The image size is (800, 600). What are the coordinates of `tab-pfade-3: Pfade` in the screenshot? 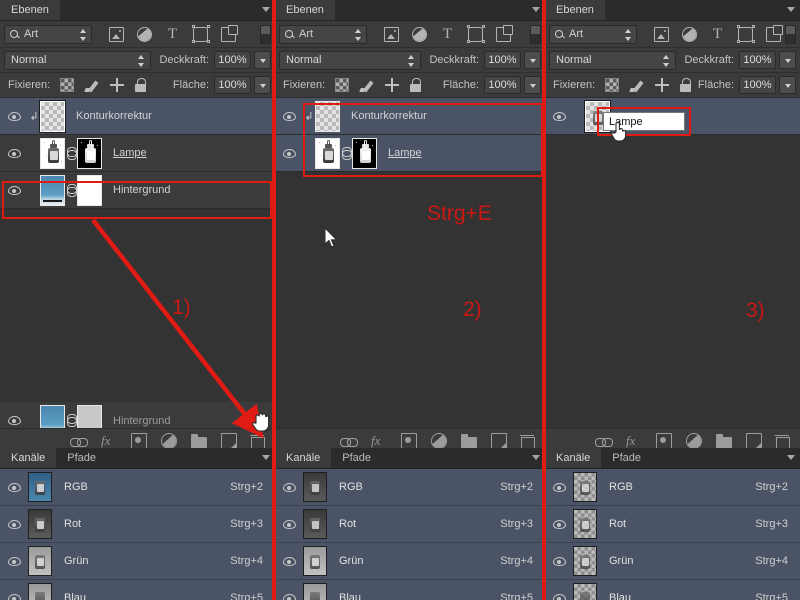 It's located at (627, 458).